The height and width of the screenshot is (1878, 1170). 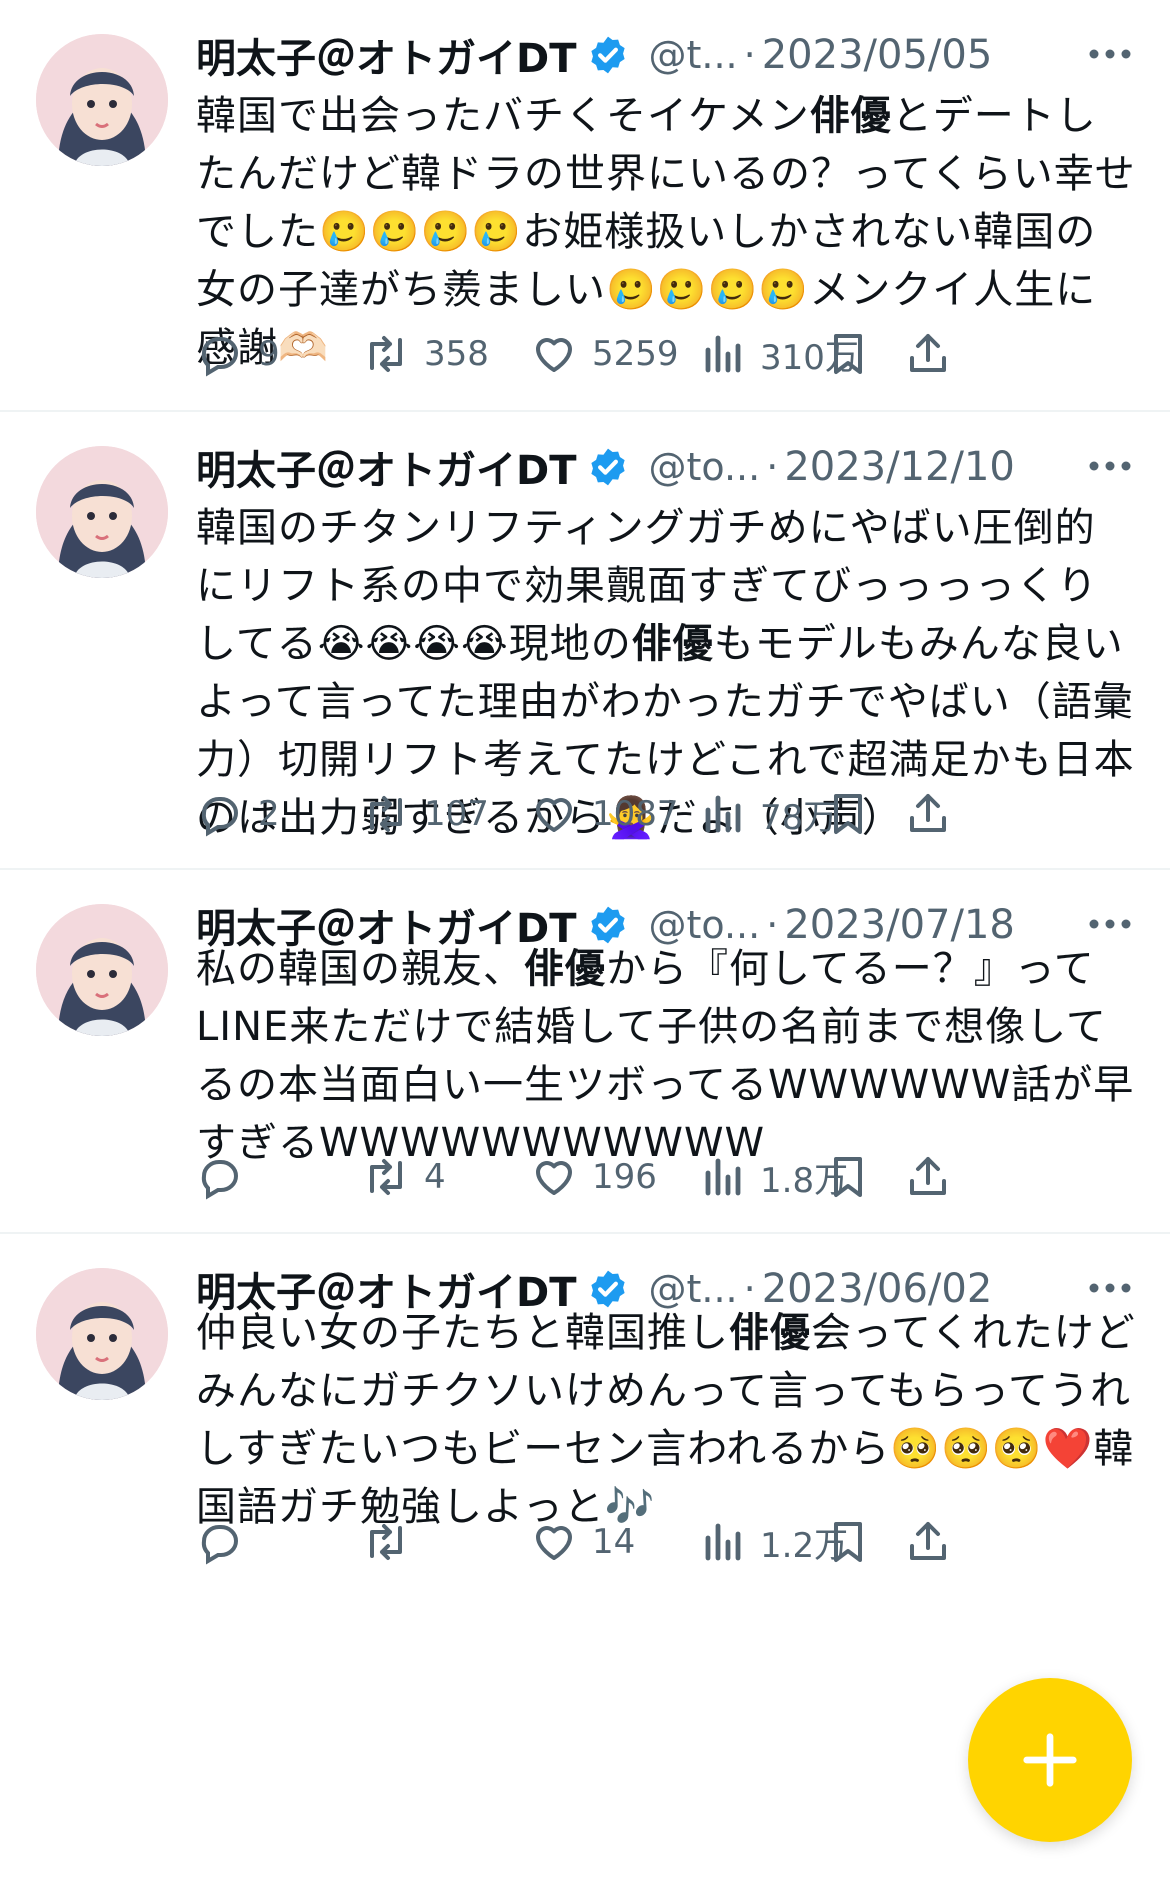 I want to click on plus-icon, so click(x=1050, y=1760).